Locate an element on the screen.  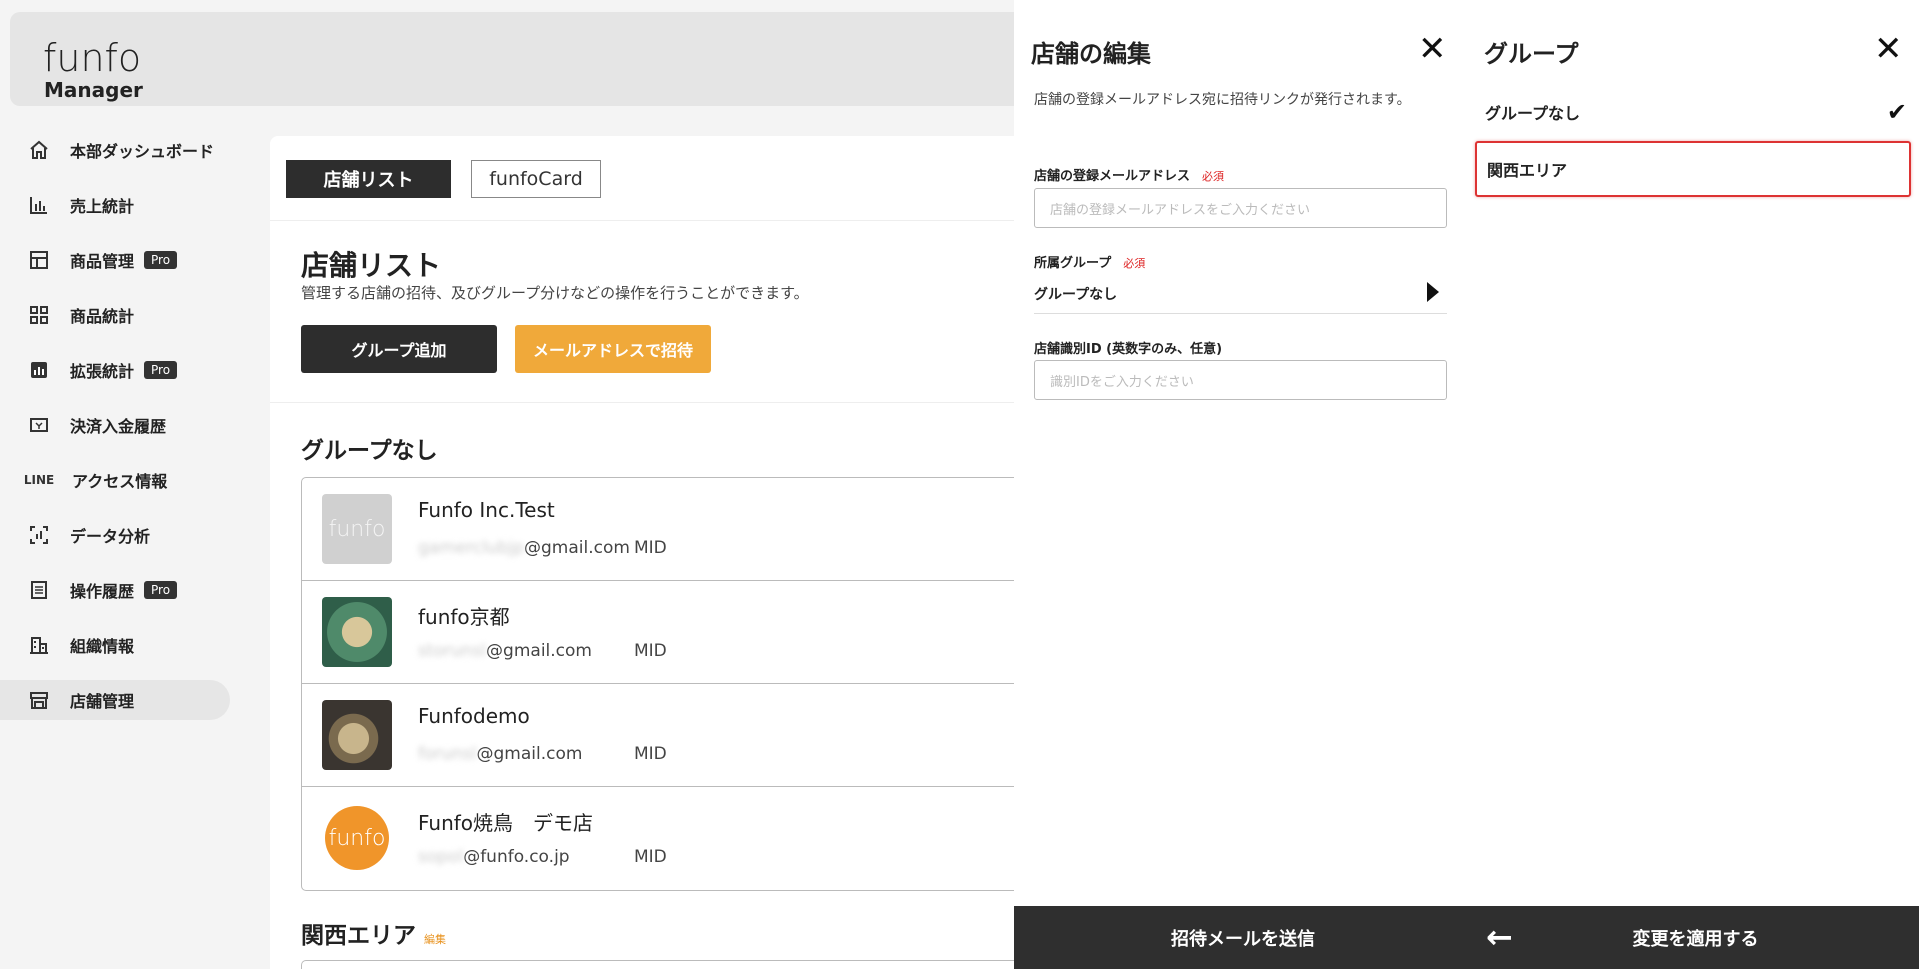
panel-title: グループ is located at coordinates (1531, 54).